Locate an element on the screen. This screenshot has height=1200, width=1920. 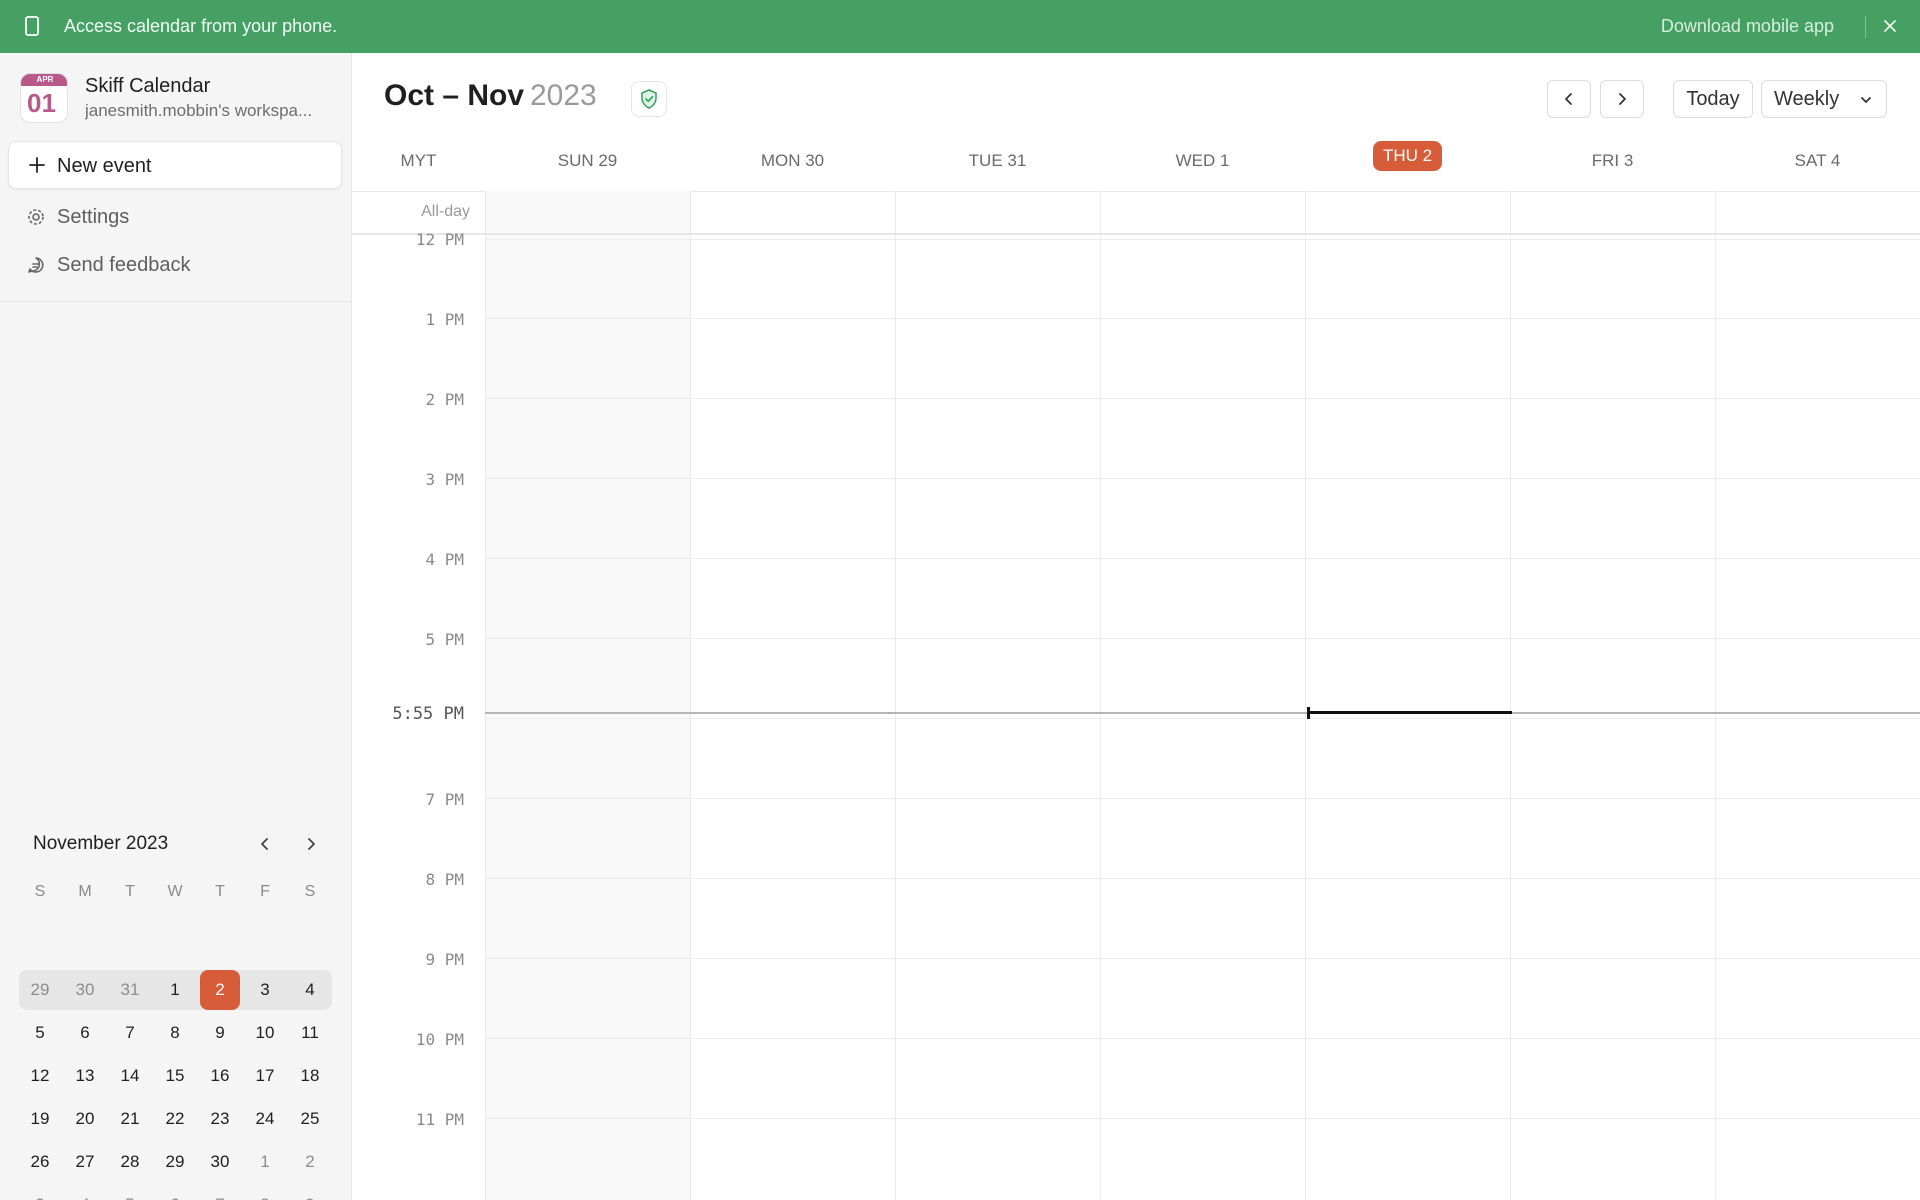
mini-calendar-day: 14 is located at coordinates (130, 1076).